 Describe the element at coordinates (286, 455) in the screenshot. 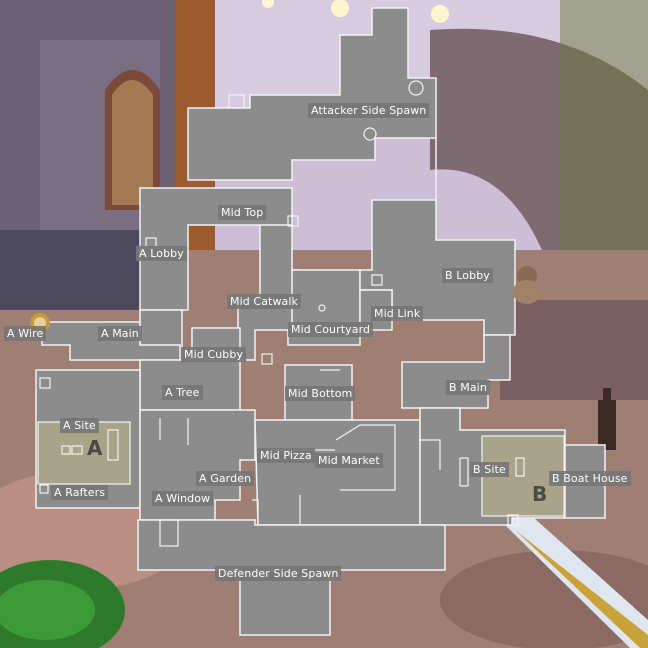

I see `label-mid-pizza: Mid Pizza` at that location.